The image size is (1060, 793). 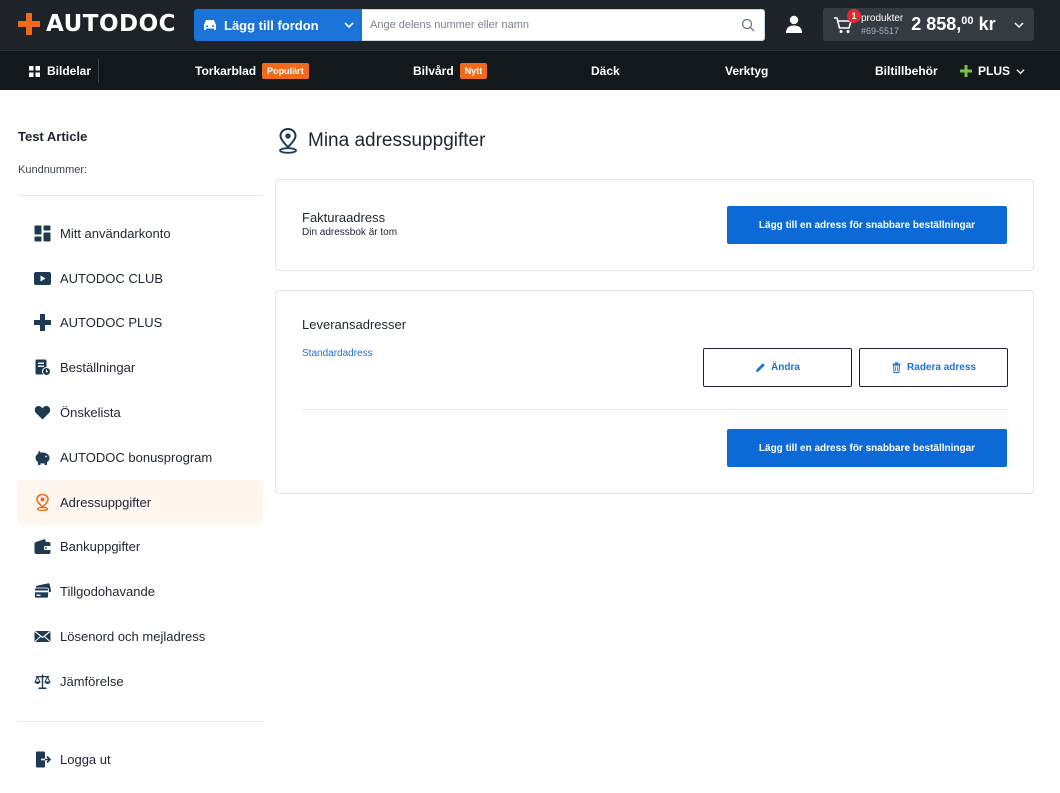 I want to click on sidebar-item-bonus: AUTODOC bonusprogram, so click(x=140, y=457).